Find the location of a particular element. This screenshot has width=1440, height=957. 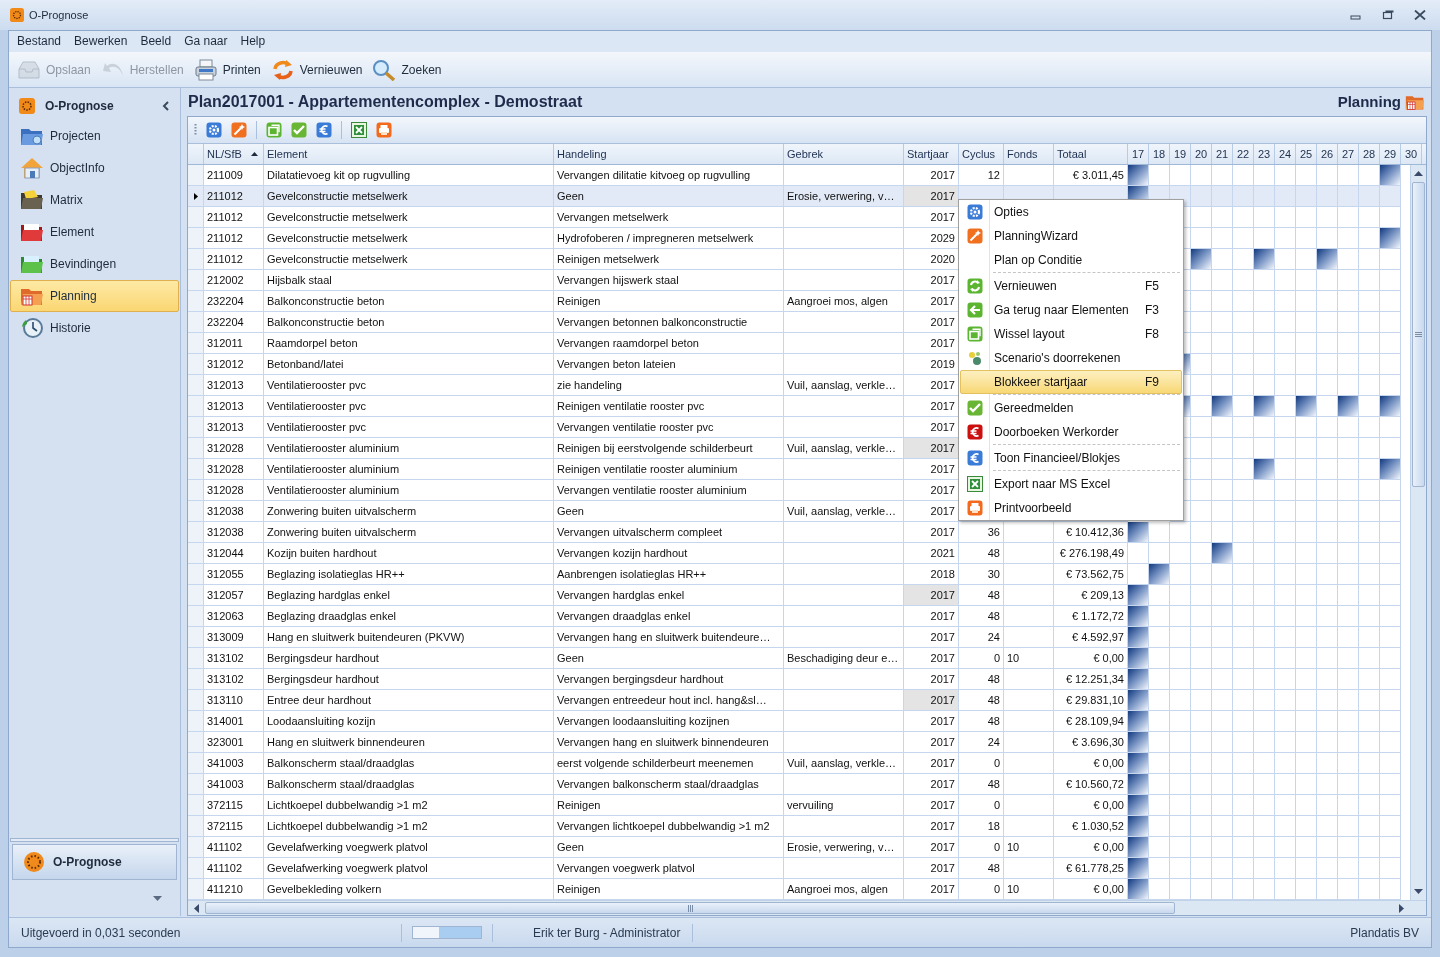

checkmark-icon is located at coordinates (299, 130).